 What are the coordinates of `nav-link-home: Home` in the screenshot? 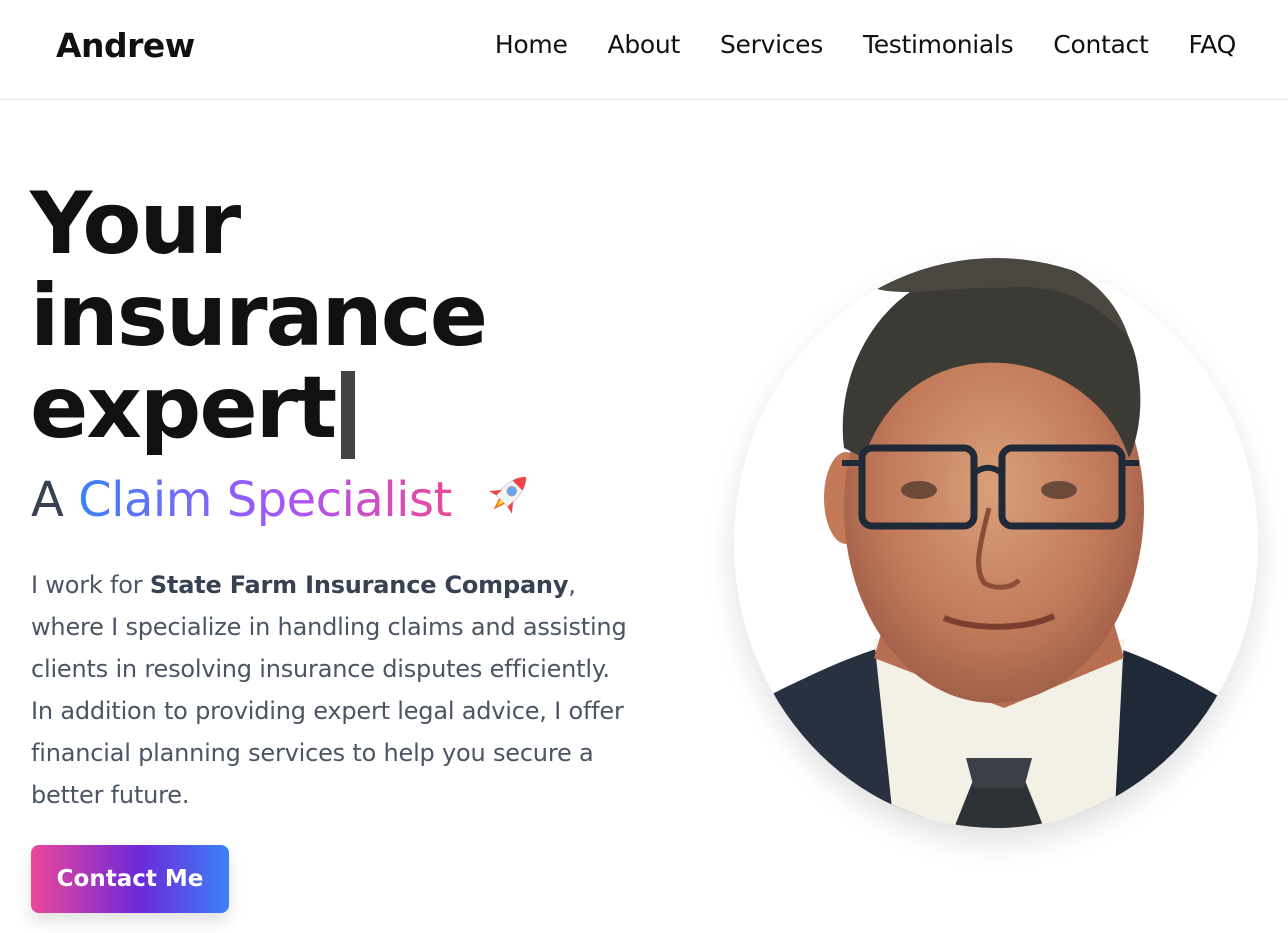 It's located at (531, 44).